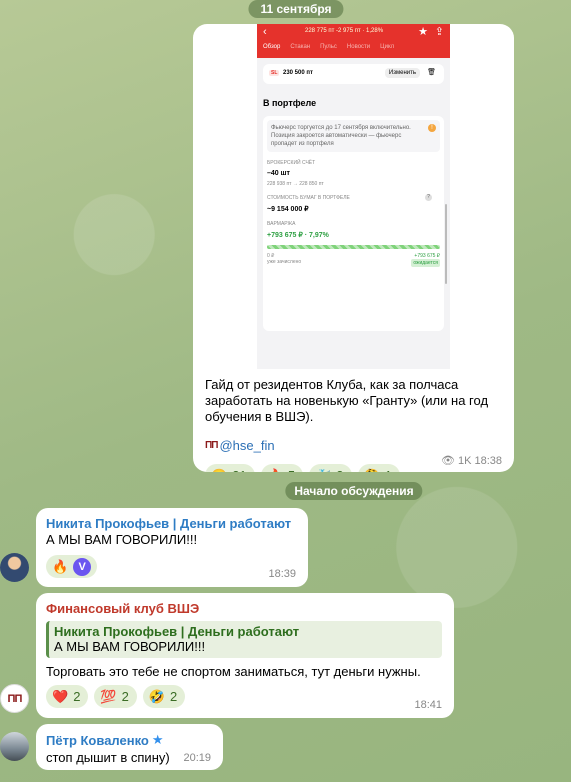  I want to click on expected-badge: ожидается, so click(425, 263).